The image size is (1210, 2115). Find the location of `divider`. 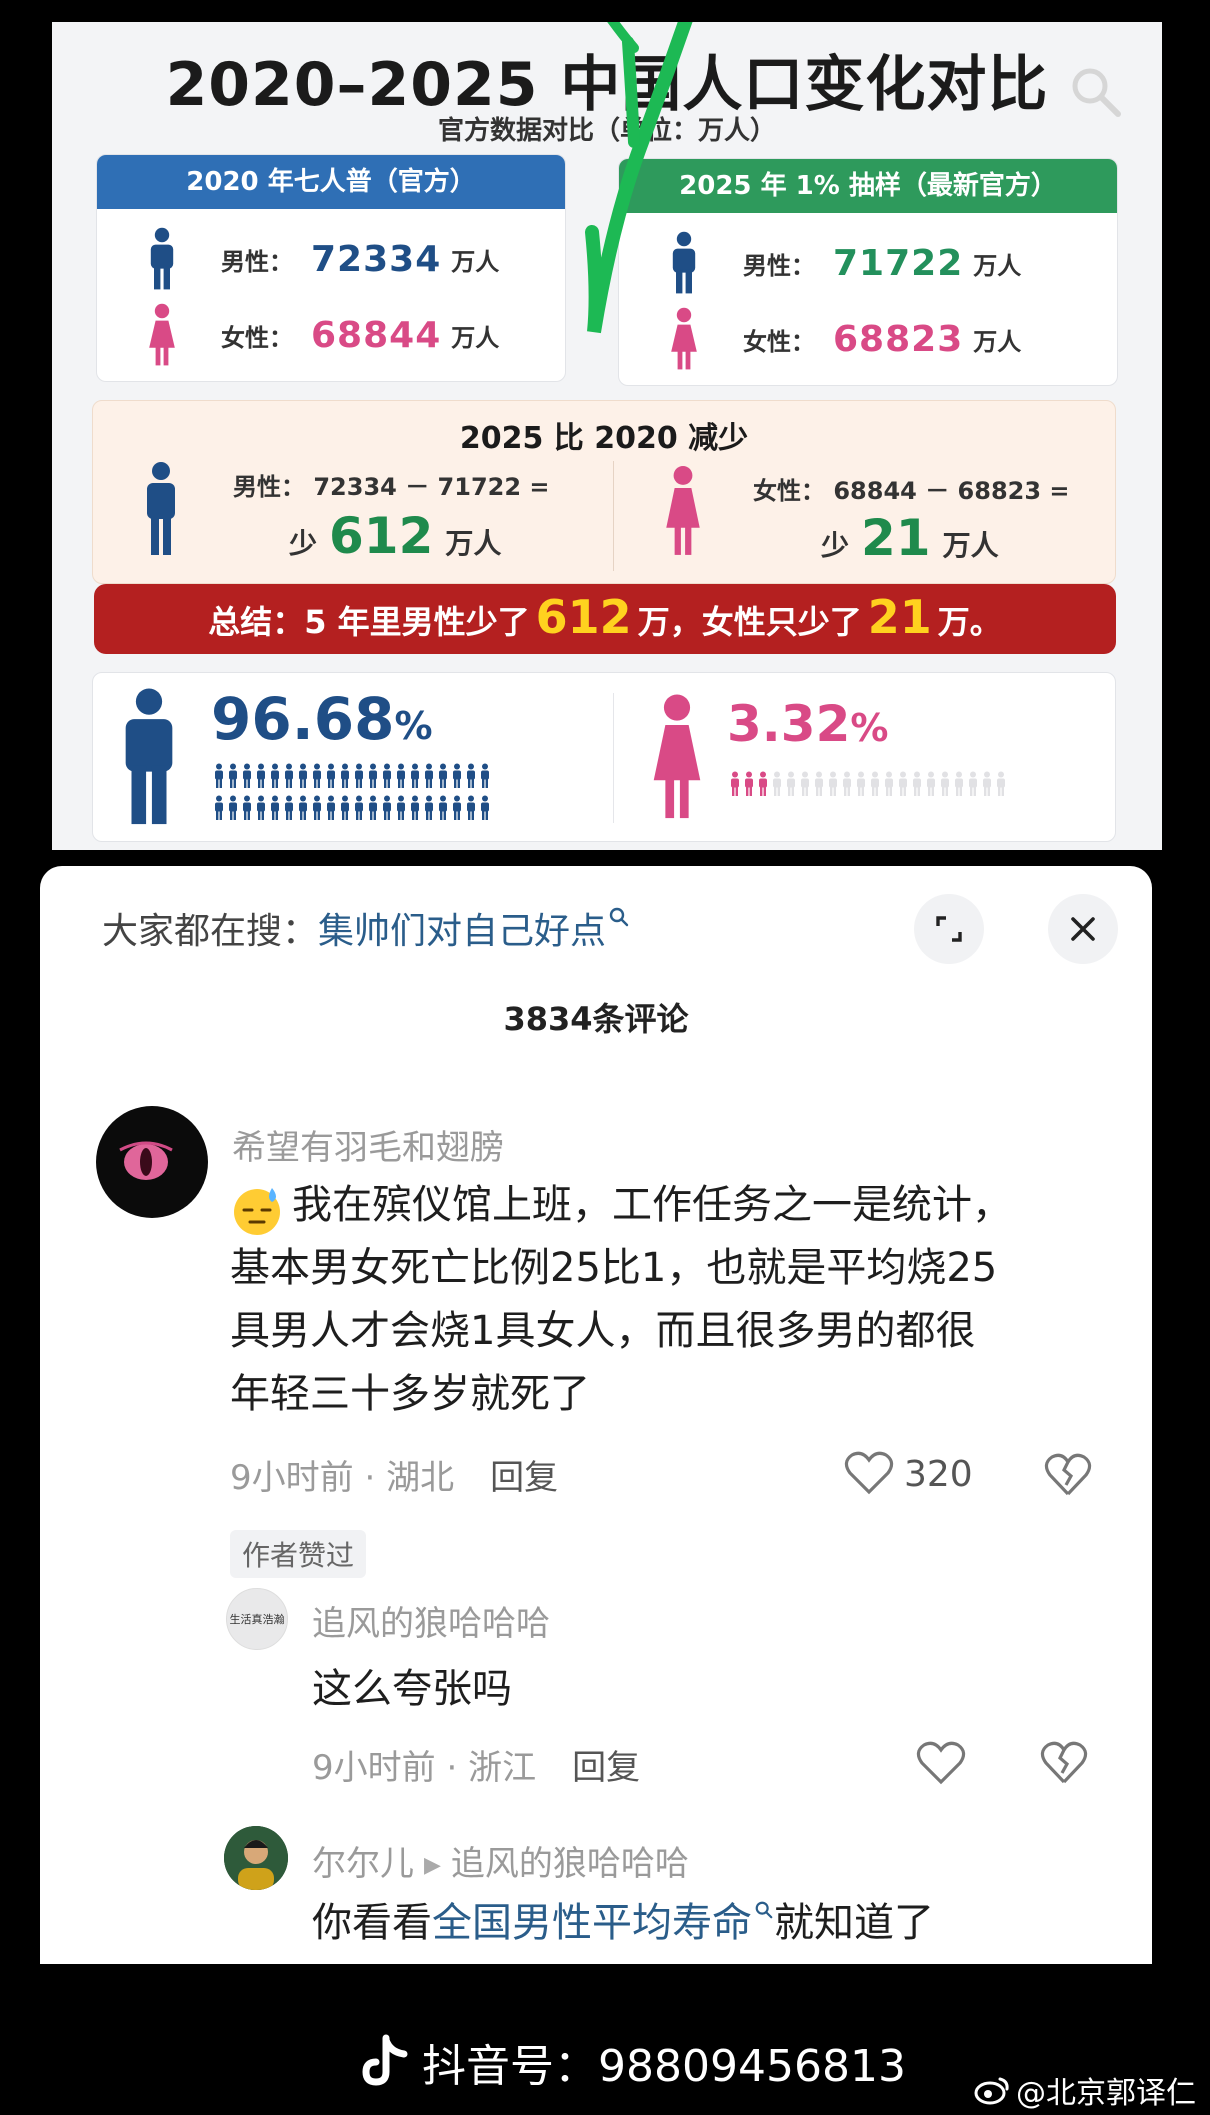

divider is located at coordinates (613, 516).